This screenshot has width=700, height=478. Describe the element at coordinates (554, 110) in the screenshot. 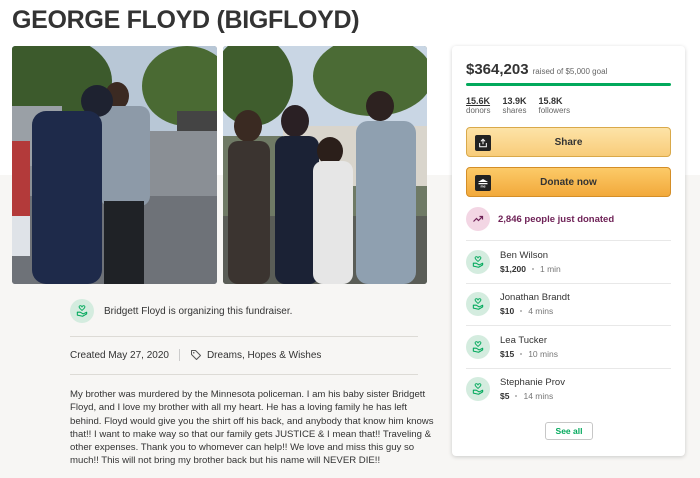

I see `stat-label: followers` at that location.